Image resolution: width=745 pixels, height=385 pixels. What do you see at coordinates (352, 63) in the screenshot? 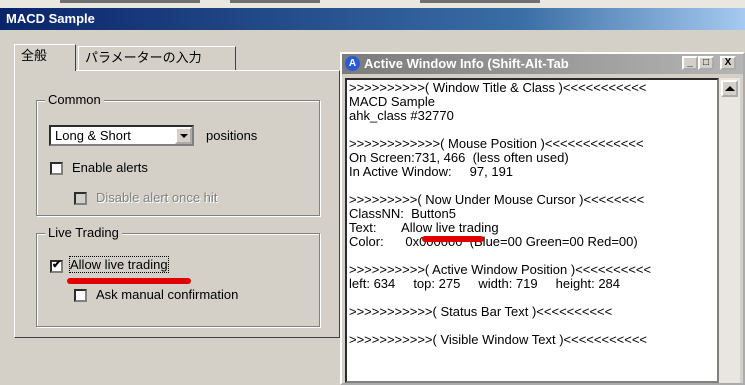
I see `autohotkey-icon: A` at bounding box center [352, 63].